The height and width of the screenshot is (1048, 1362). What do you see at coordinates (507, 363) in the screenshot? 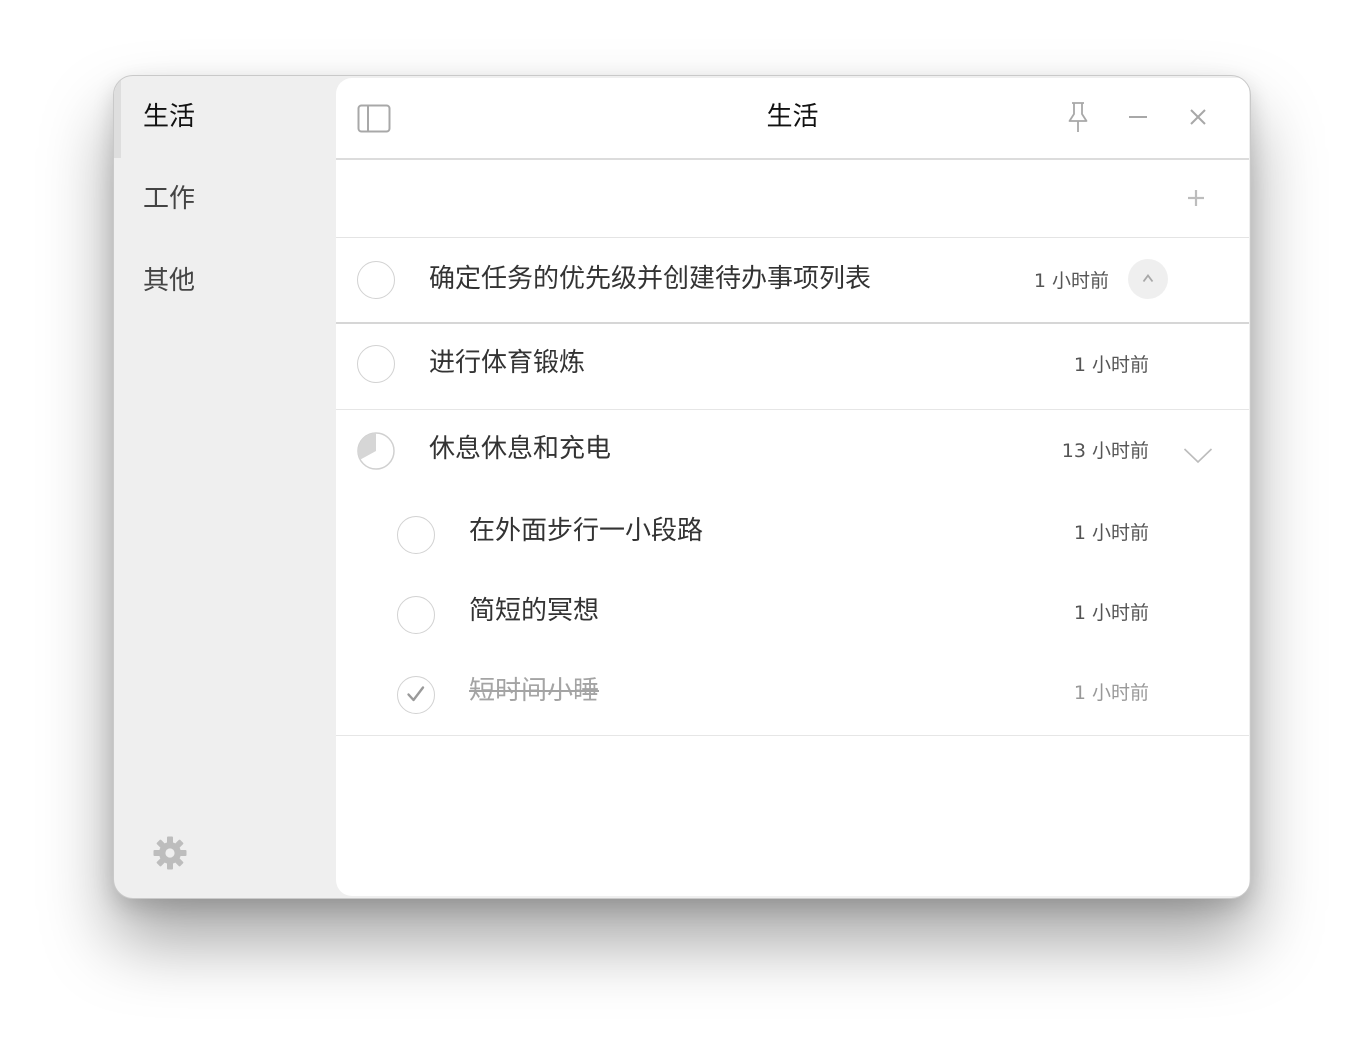
I see `task-title: 进行体育锻炼` at bounding box center [507, 363].